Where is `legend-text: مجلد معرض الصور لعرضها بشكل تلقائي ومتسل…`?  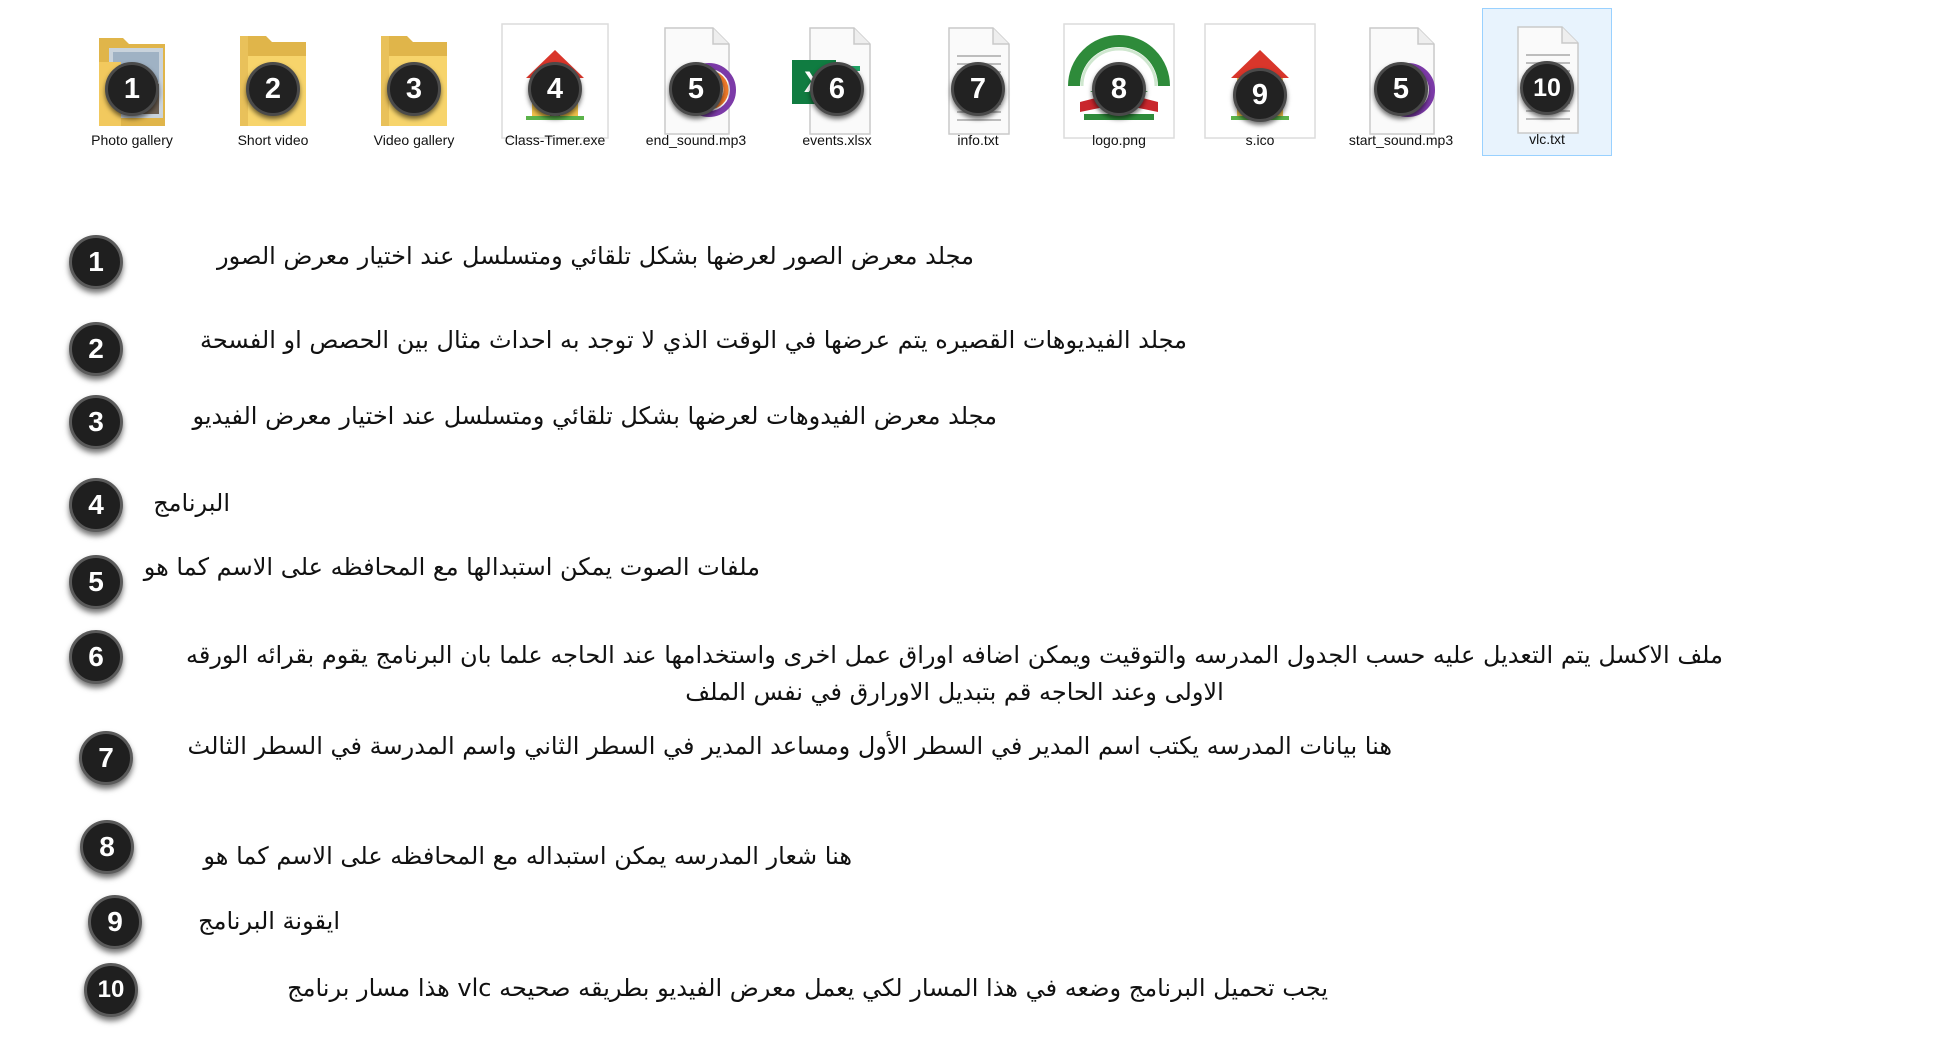
legend-text: مجلد معرض الصور لعرضها بشكل تلقائي ومتسل… is located at coordinates (595, 256).